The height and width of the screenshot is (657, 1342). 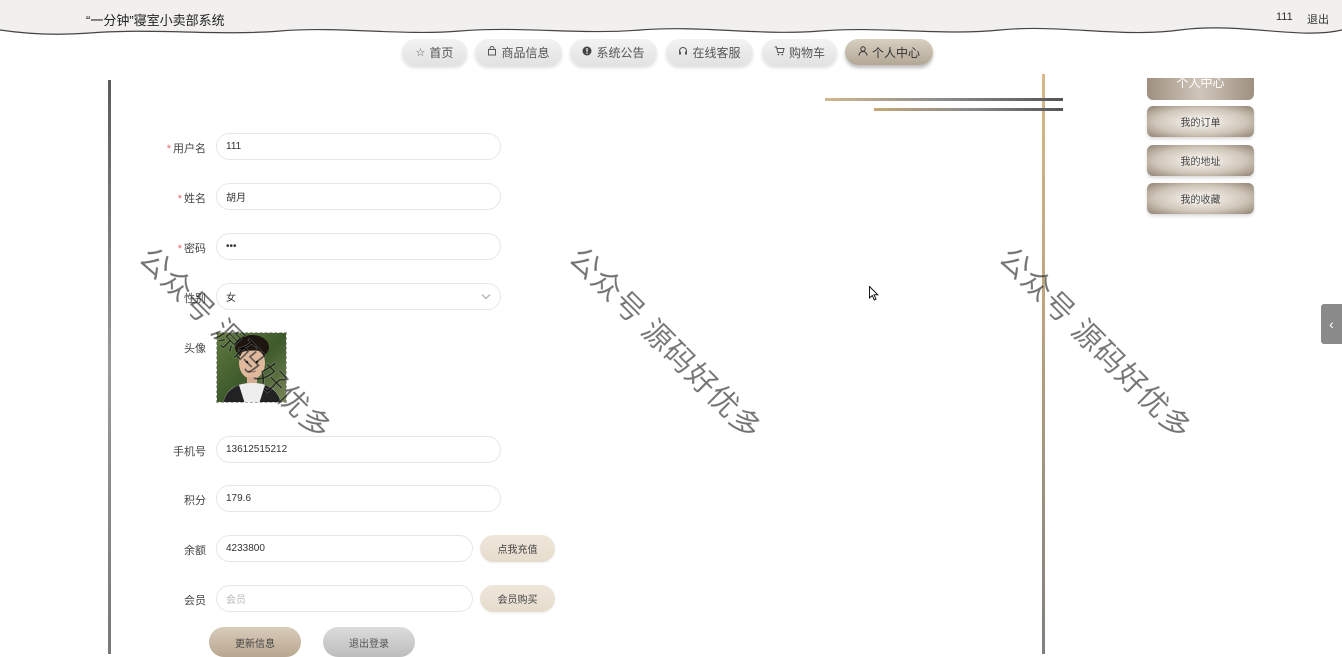 I want to click on avatar-image, so click(x=251, y=367).